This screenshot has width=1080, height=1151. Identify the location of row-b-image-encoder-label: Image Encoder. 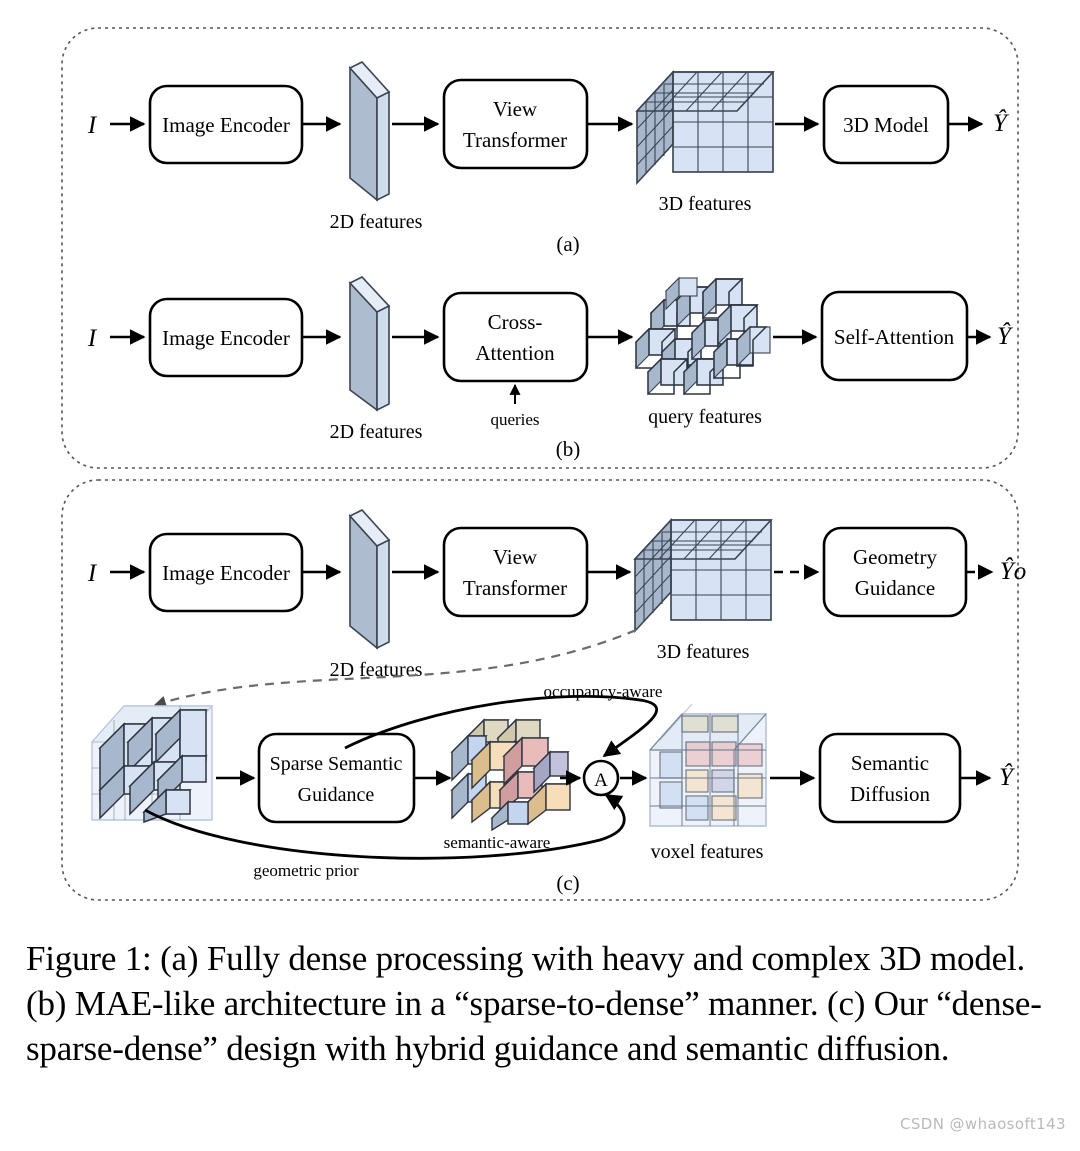
(226, 338).